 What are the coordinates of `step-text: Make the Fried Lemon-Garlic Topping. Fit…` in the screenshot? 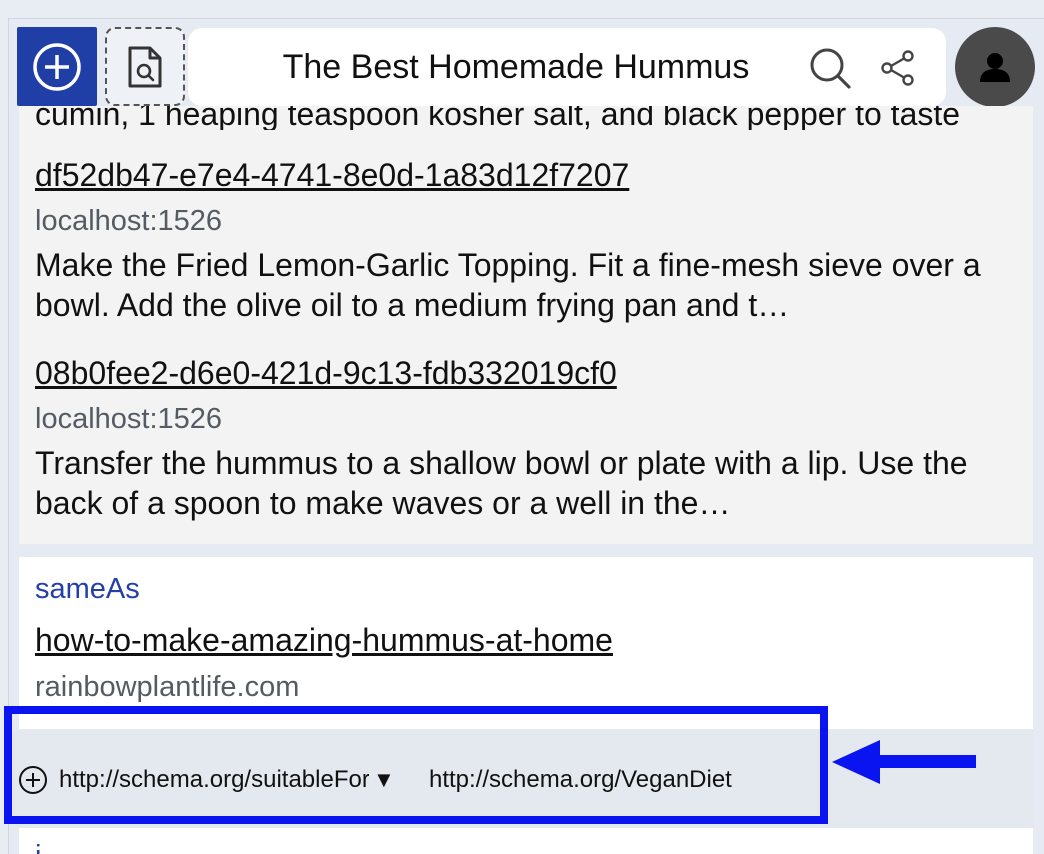 It's located at (508, 285).